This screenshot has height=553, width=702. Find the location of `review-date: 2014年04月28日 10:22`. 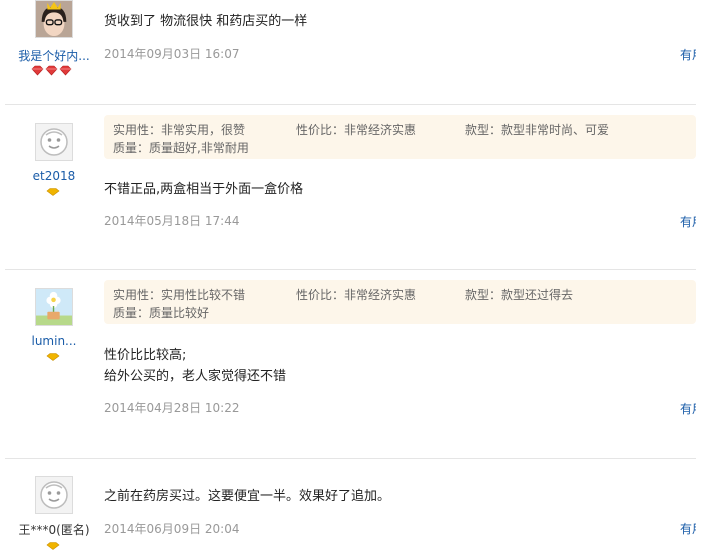

review-date: 2014年04月28日 10:22 is located at coordinates (172, 408).